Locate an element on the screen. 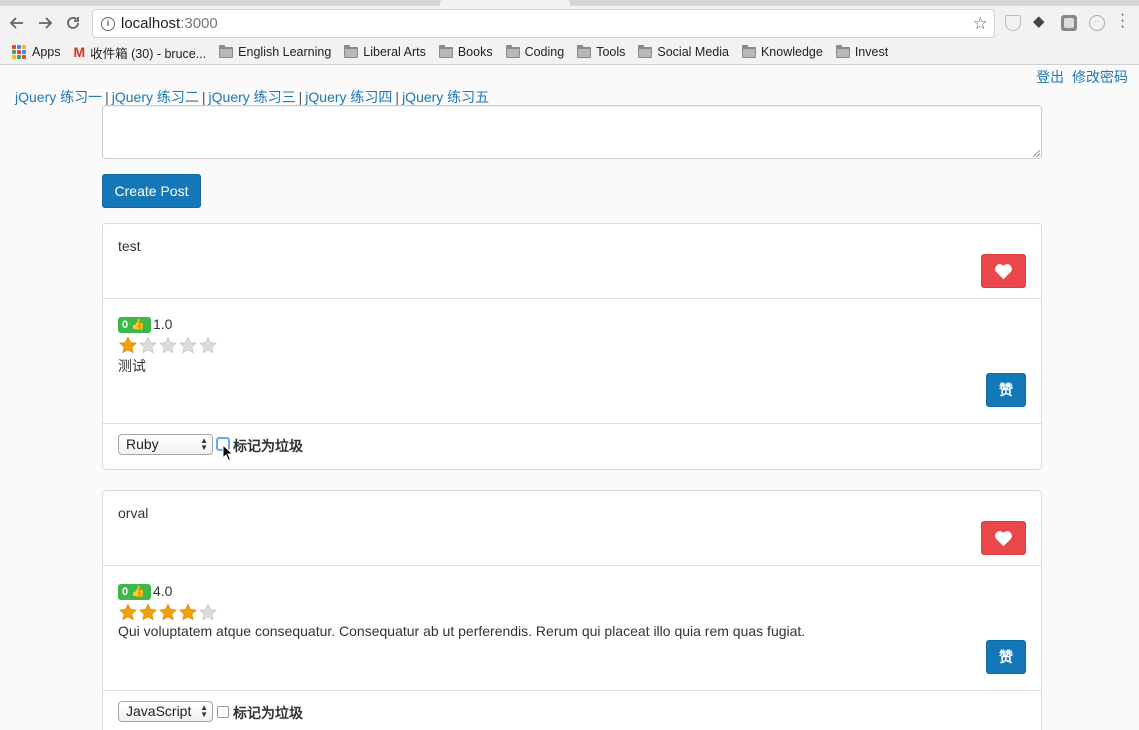  rating-value: 4.0 is located at coordinates (163, 591).